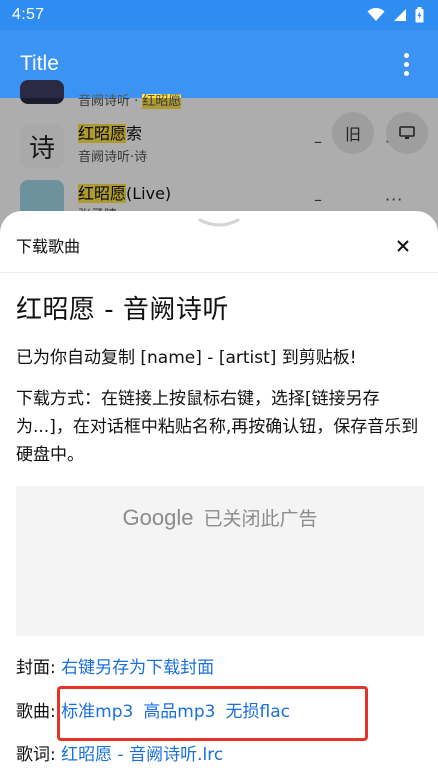  What do you see at coordinates (158, 517) in the screenshot?
I see `google-logo: Google` at bounding box center [158, 517].